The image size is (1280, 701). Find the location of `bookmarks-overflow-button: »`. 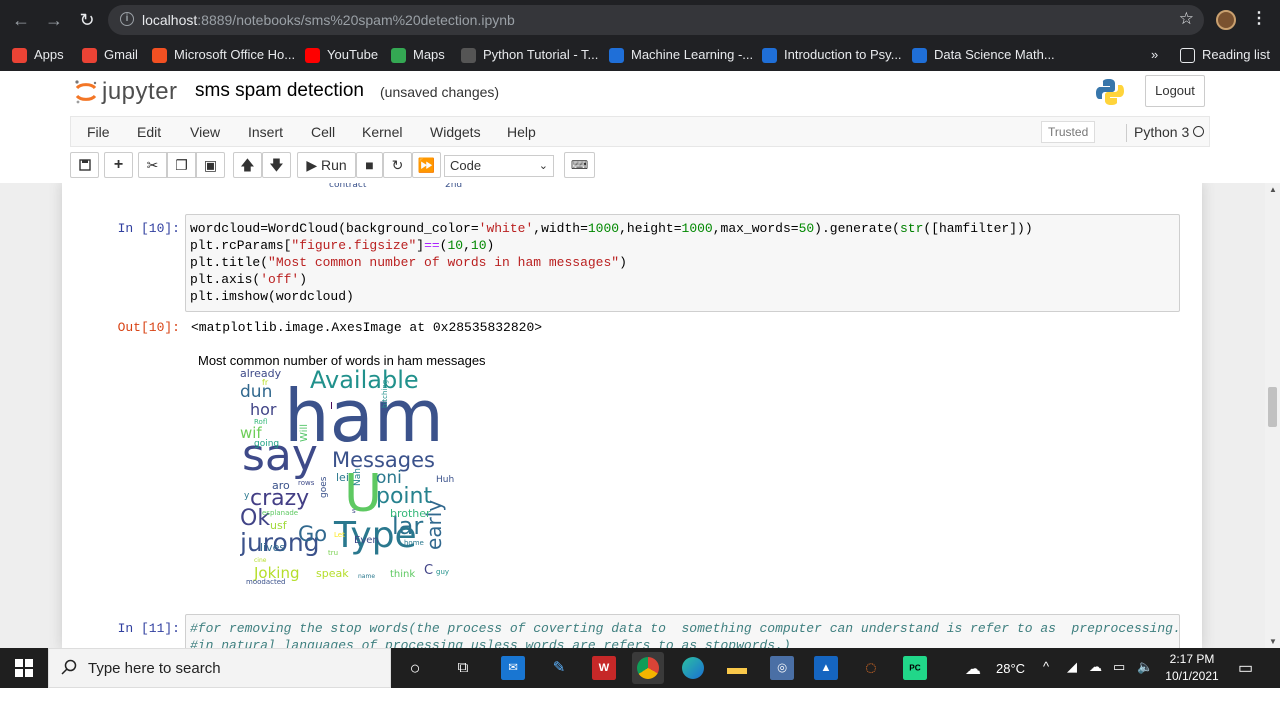

bookmarks-overflow-button: » is located at coordinates (1154, 55).